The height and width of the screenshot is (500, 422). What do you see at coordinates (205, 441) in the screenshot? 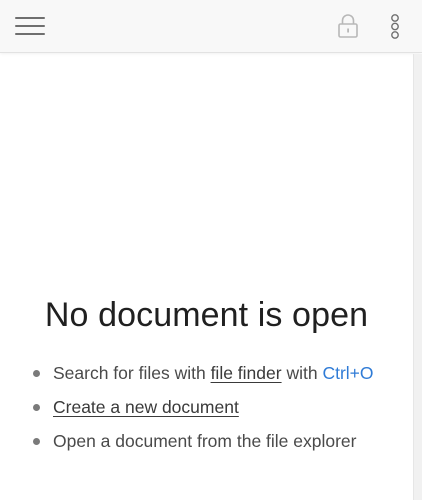
I see `open-document-hint: Open a document from the file explorer` at bounding box center [205, 441].